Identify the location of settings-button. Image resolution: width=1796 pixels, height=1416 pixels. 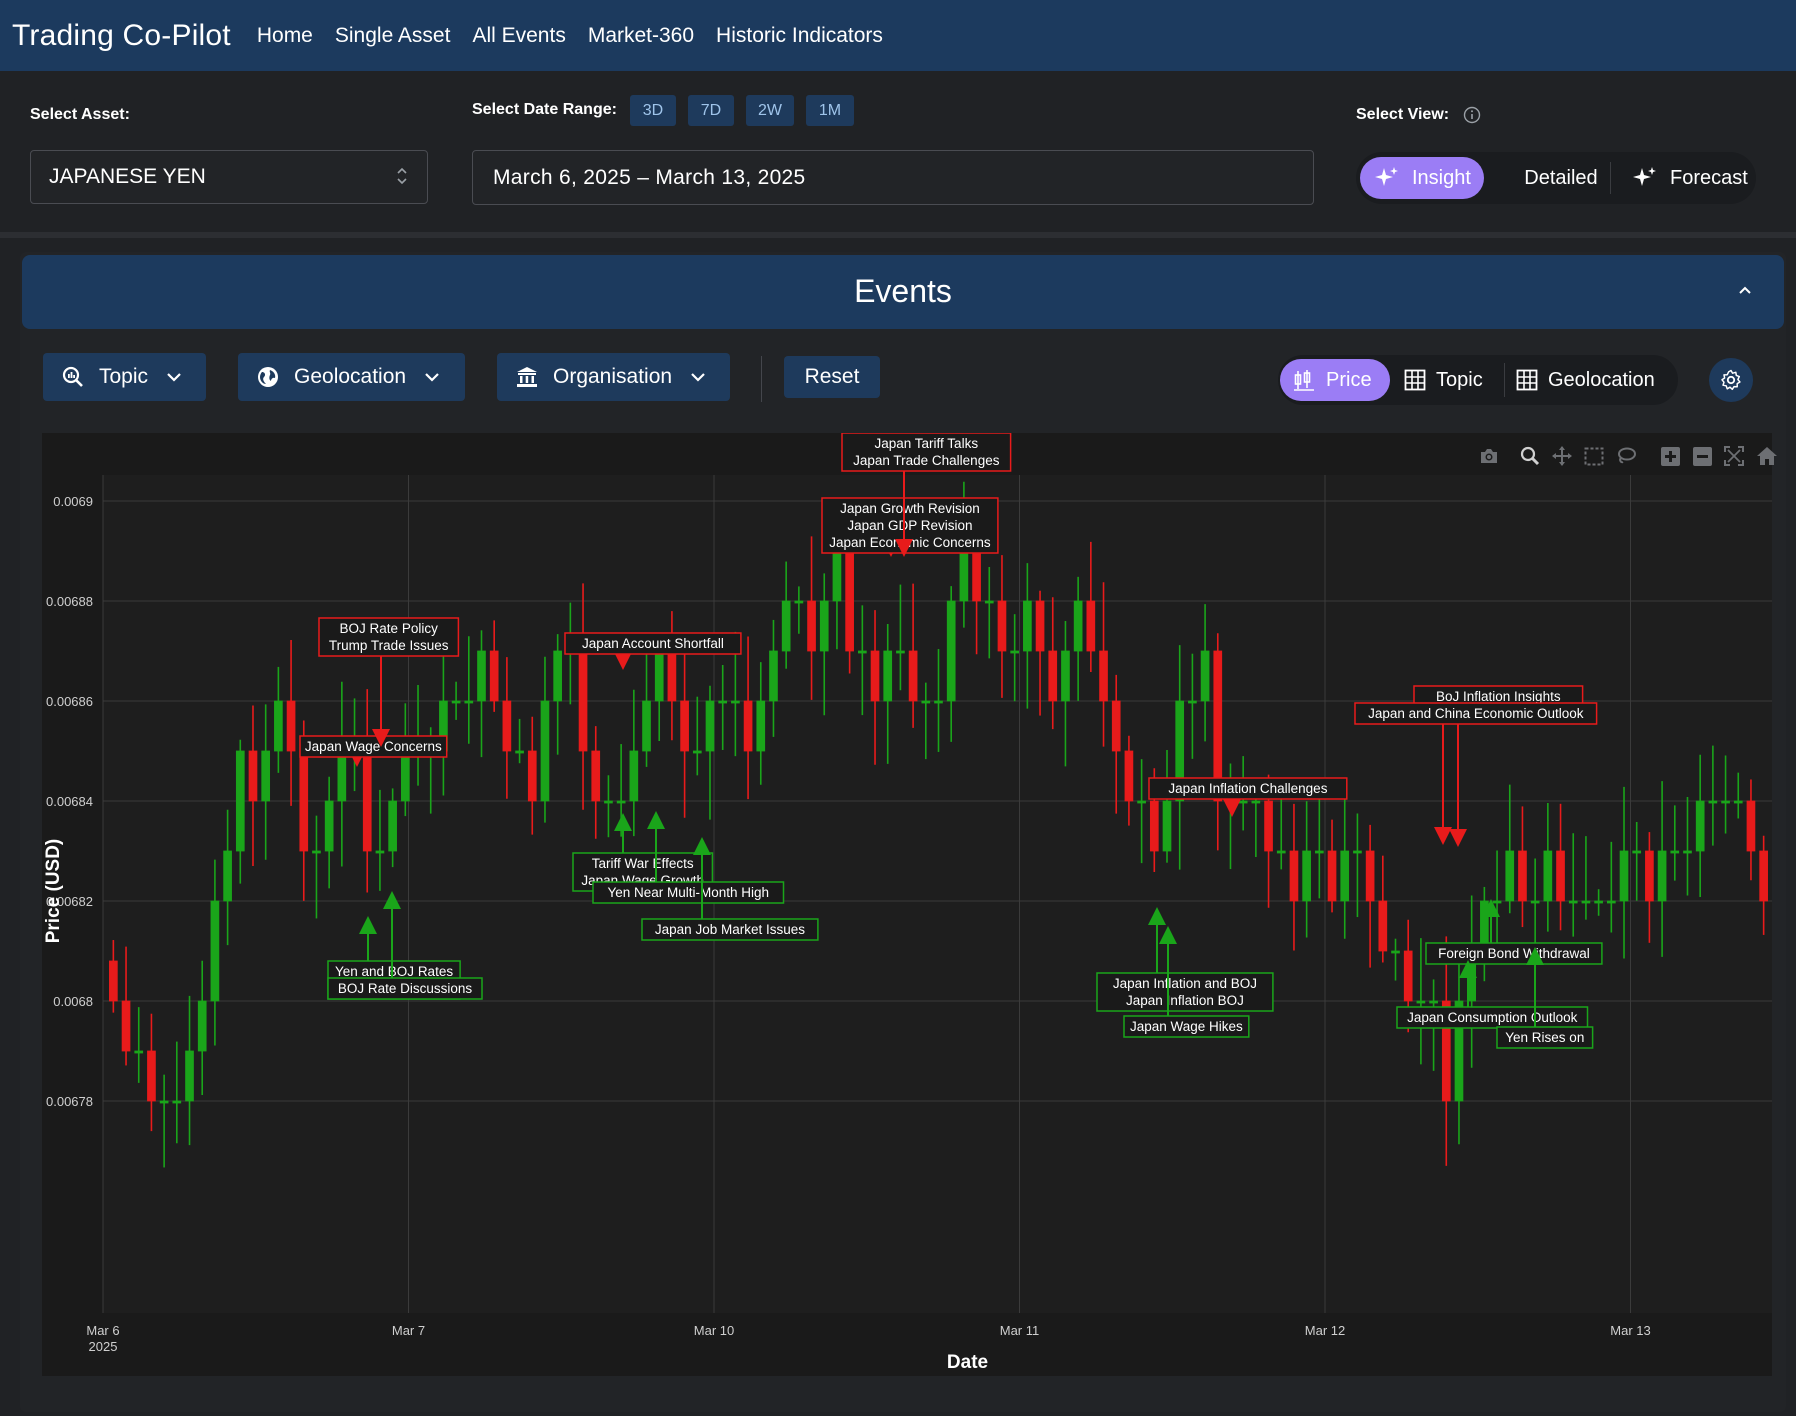
(1731, 380).